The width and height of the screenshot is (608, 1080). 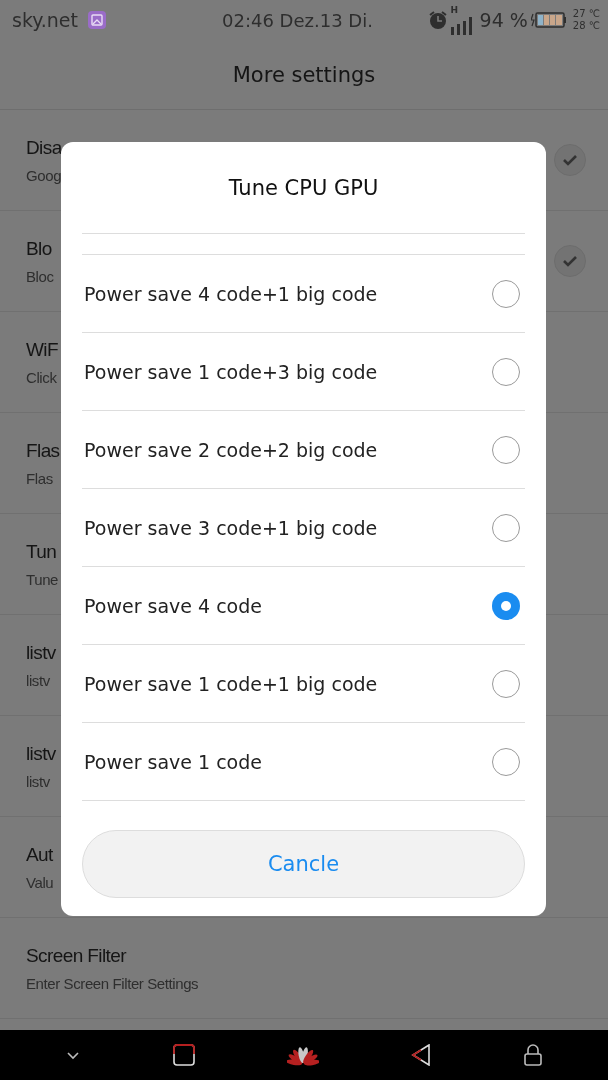 What do you see at coordinates (231, 371) in the screenshot?
I see `option-label: Power save 1 code+3 big code` at bounding box center [231, 371].